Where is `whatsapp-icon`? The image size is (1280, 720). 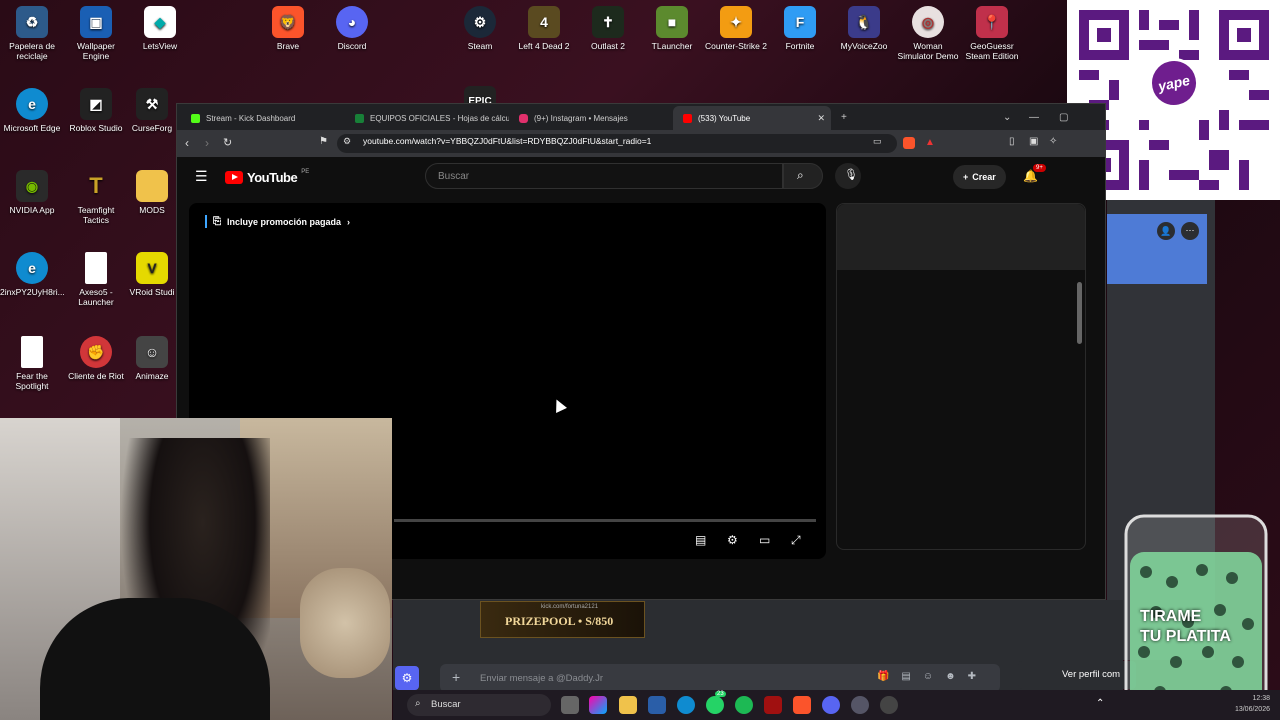 whatsapp-icon is located at coordinates (715, 705).